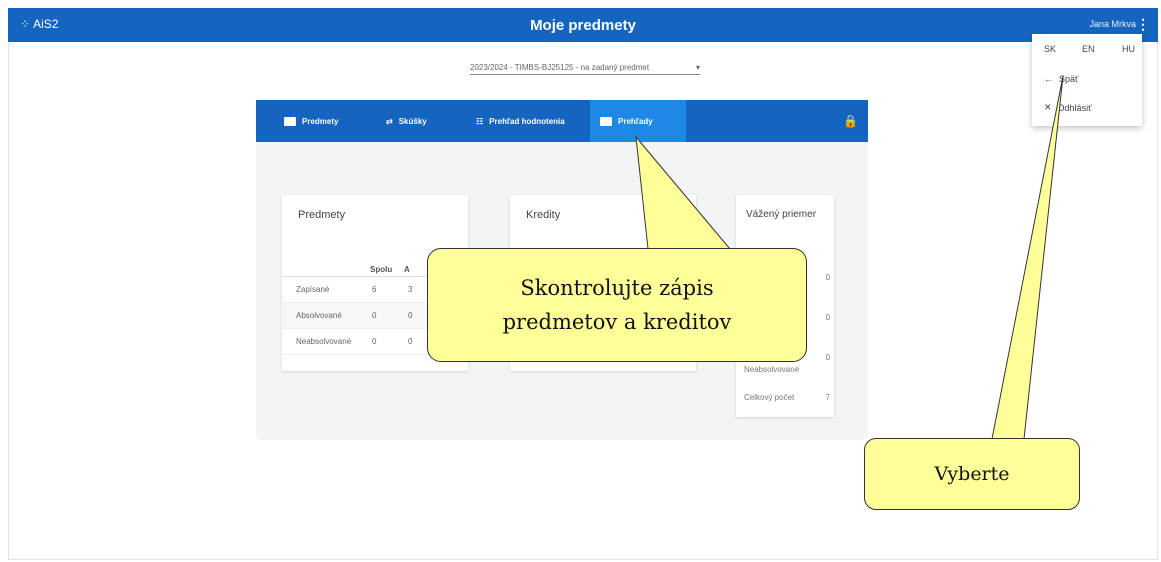 This screenshot has height=562, width=1161. I want to click on callout-select: Vyberte, so click(972, 474).